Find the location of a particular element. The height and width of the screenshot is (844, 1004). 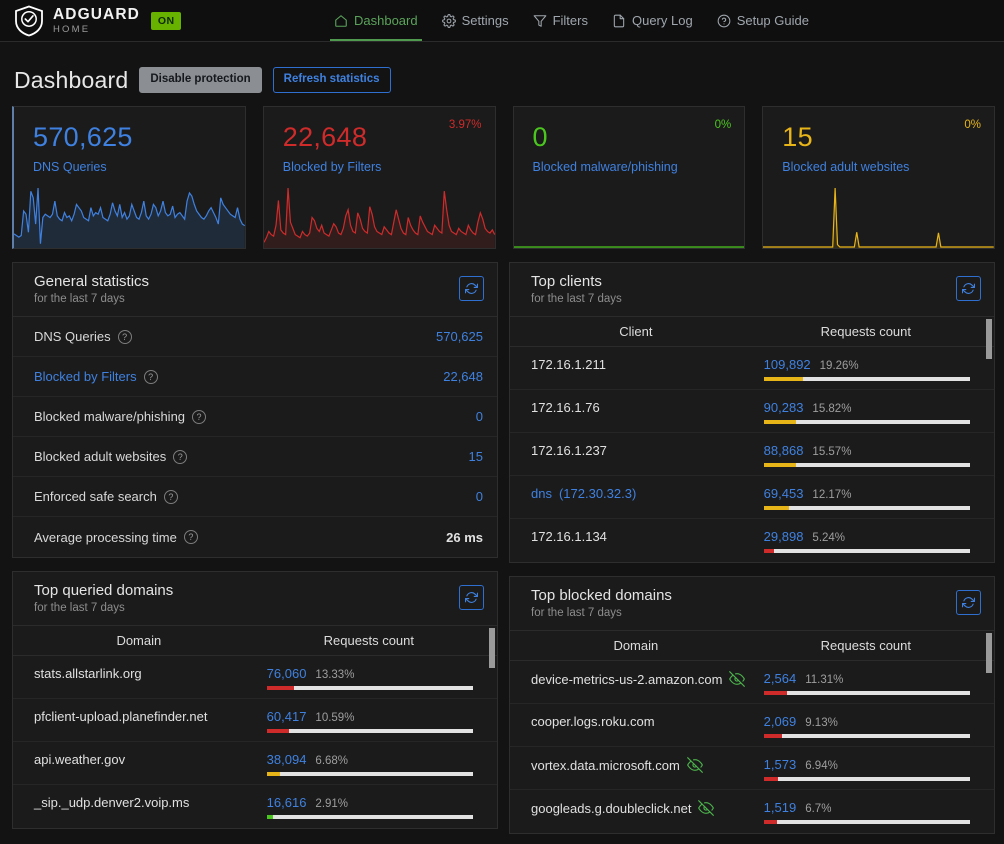

row-metric-values: 76,060 13.33% is located at coordinates (370, 673).